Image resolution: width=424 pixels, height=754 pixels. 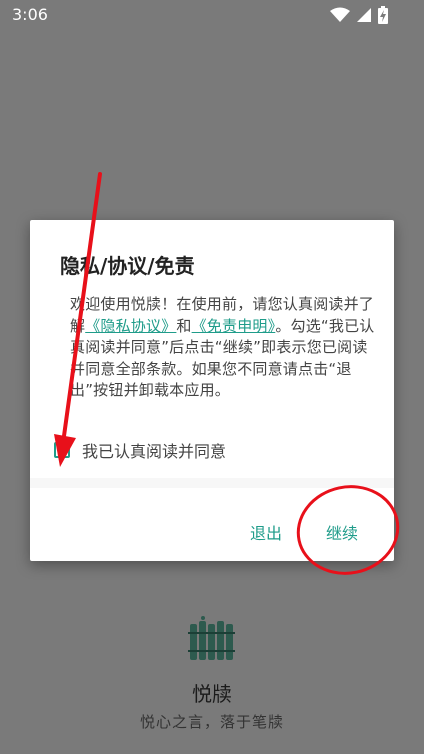 What do you see at coordinates (212, 15) in the screenshot?
I see `status-bar: 3:06` at bounding box center [212, 15].